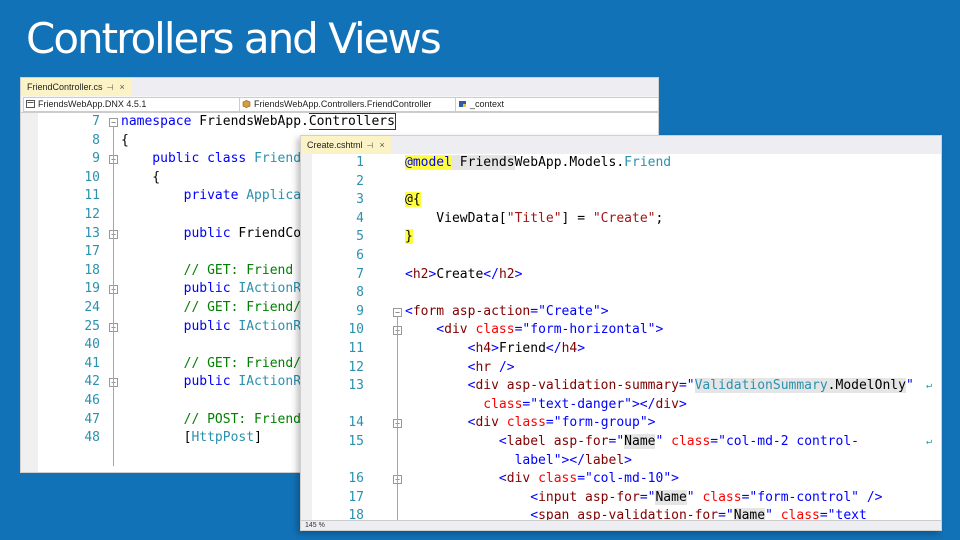 This screenshot has width=960, height=540. I want to click on code-token: Friend, so click(278, 159).